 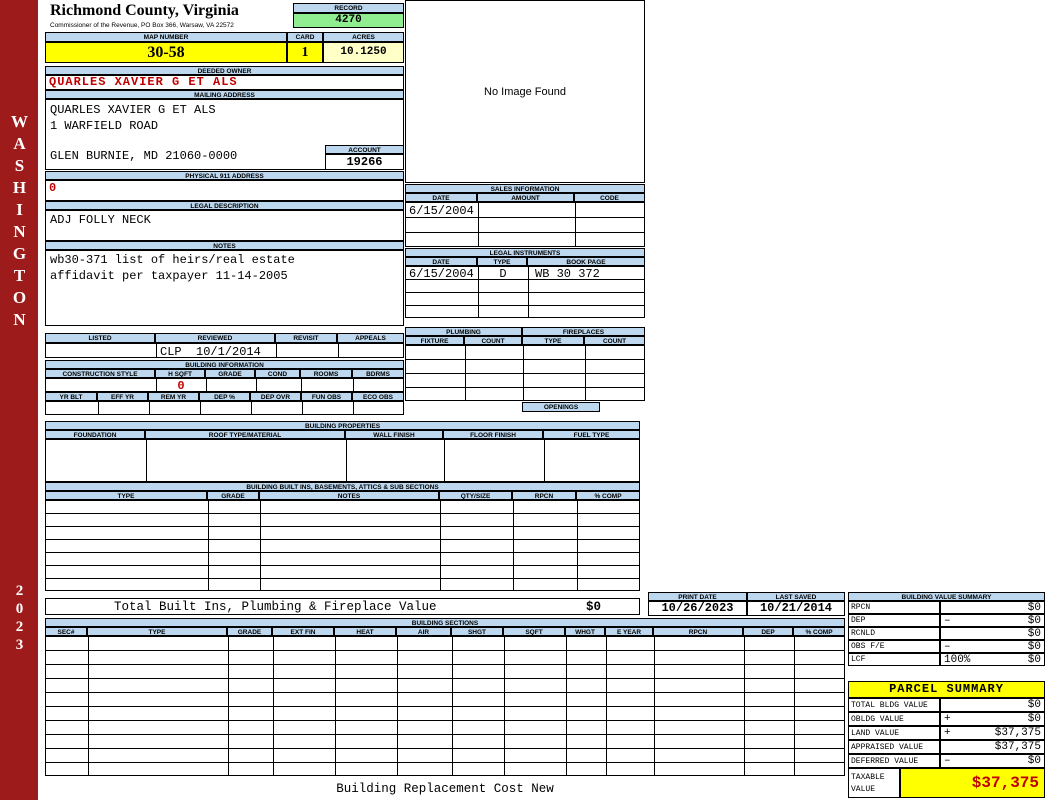 I want to click on taxable-value-label: TAXABLE VALUE, so click(x=874, y=783).